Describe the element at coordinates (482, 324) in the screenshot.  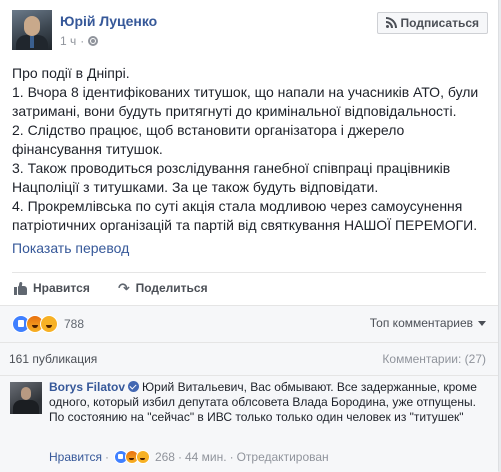
I see `chevron-down-icon` at that location.